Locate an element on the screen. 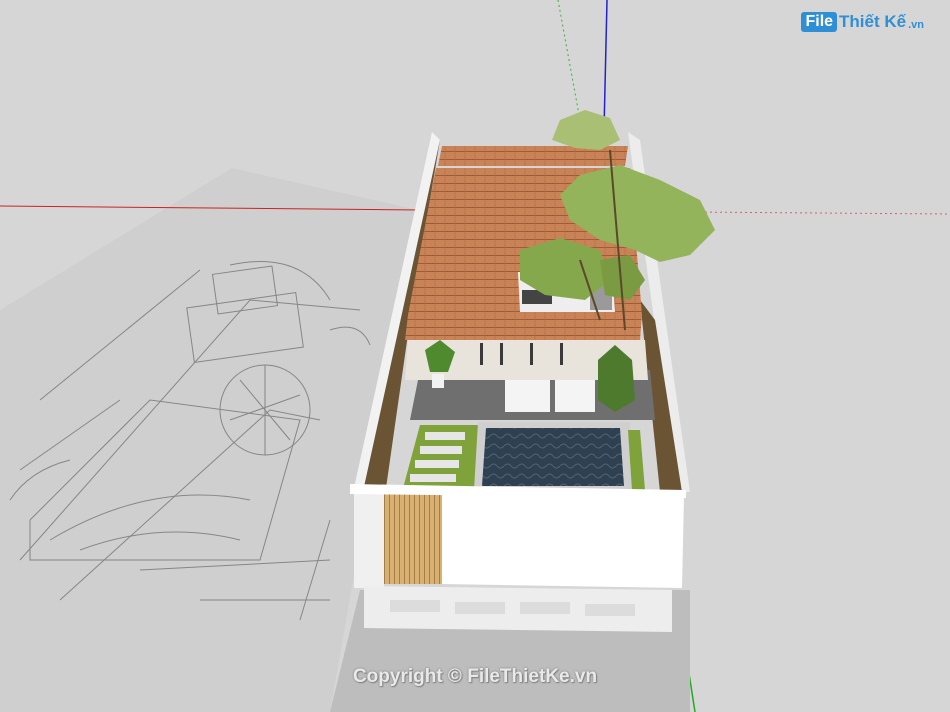 Image resolution: width=950 pixels, height=712 pixels. logo-file-text: File is located at coordinates (819, 22).